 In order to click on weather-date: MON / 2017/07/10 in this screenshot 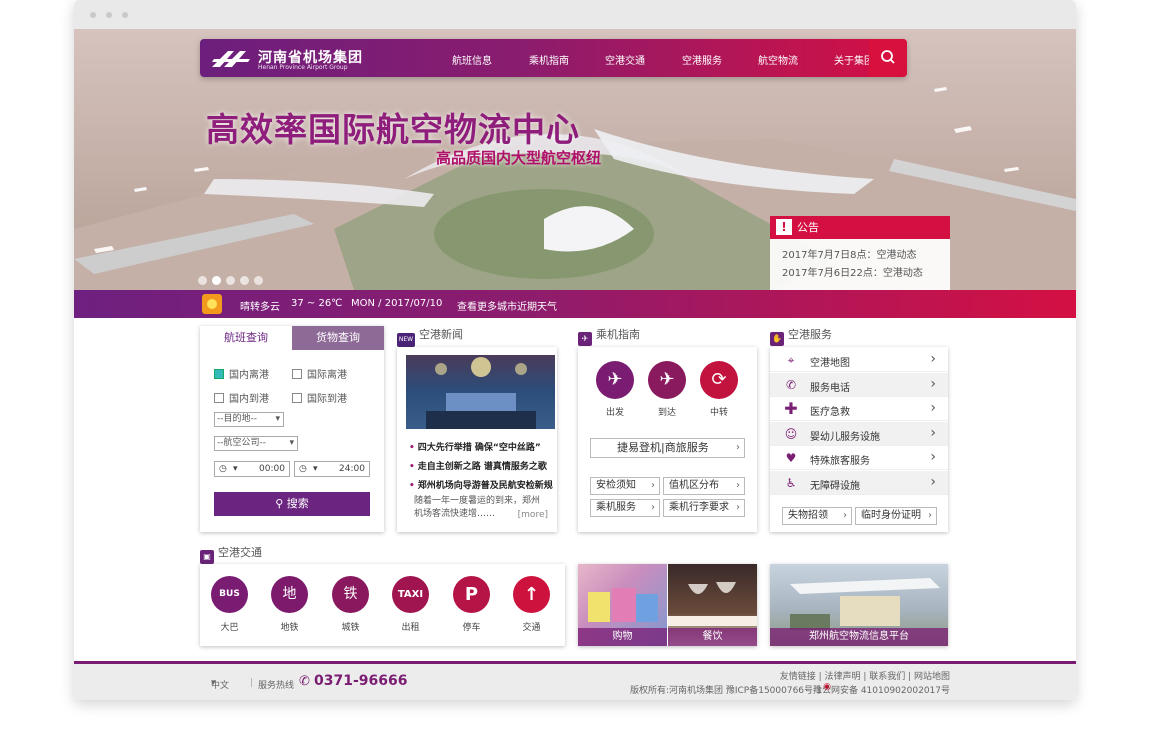, I will do `click(397, 303)`.